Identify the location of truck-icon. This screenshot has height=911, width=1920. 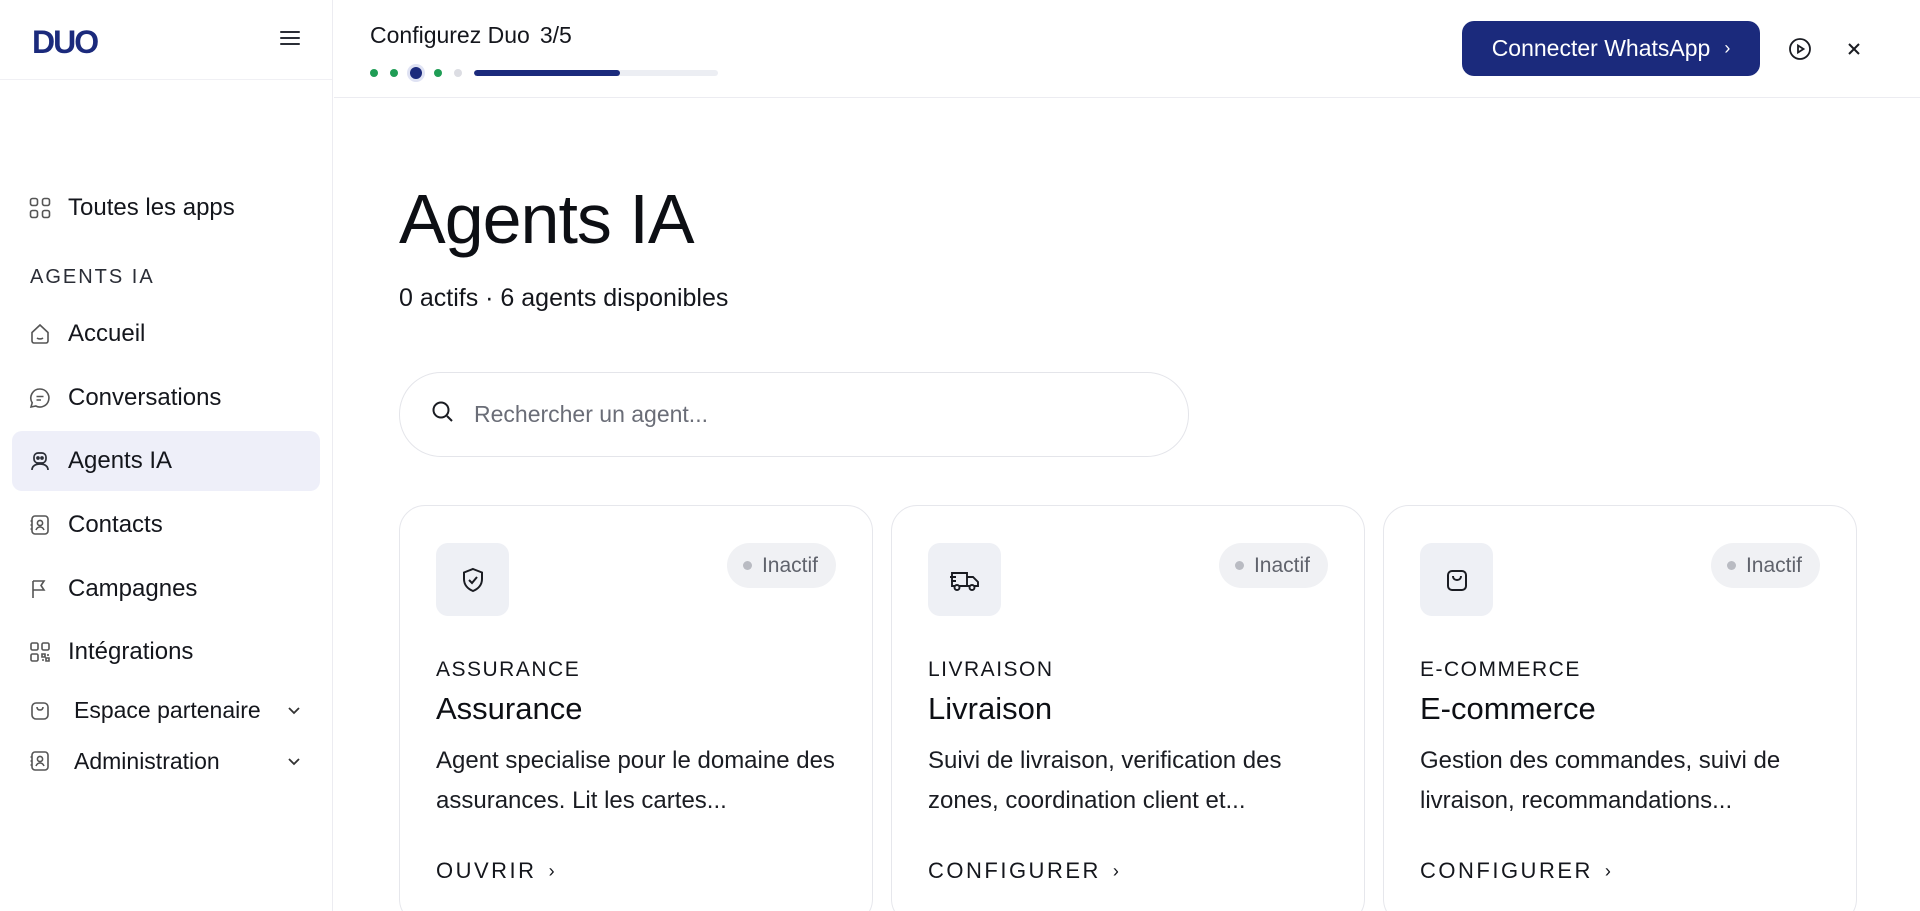
(964, 579).